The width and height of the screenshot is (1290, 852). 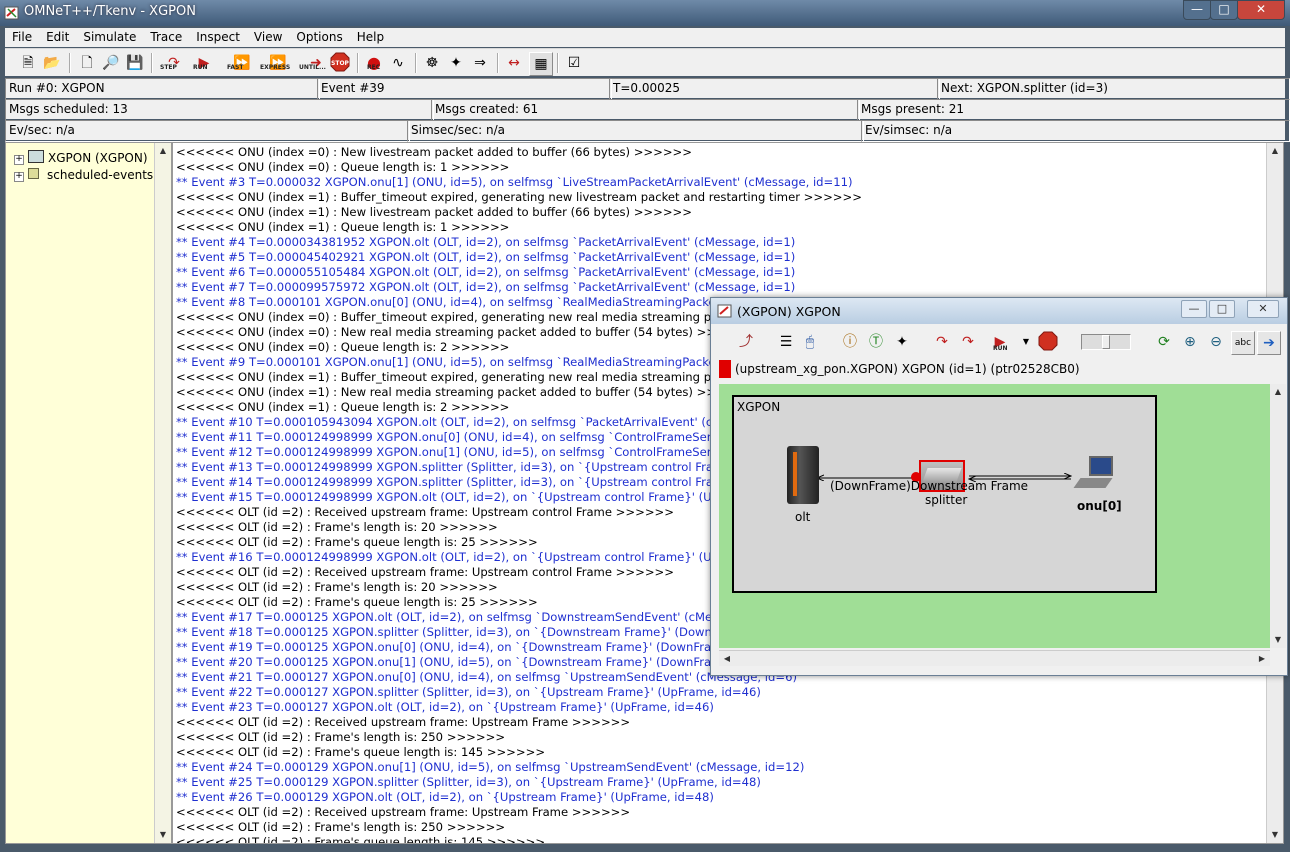 What do you see at coordinates (1269, 343) in the screenshot?
I see `arrow-toggle-icon: ➔` at bounding box center [1269, 343].